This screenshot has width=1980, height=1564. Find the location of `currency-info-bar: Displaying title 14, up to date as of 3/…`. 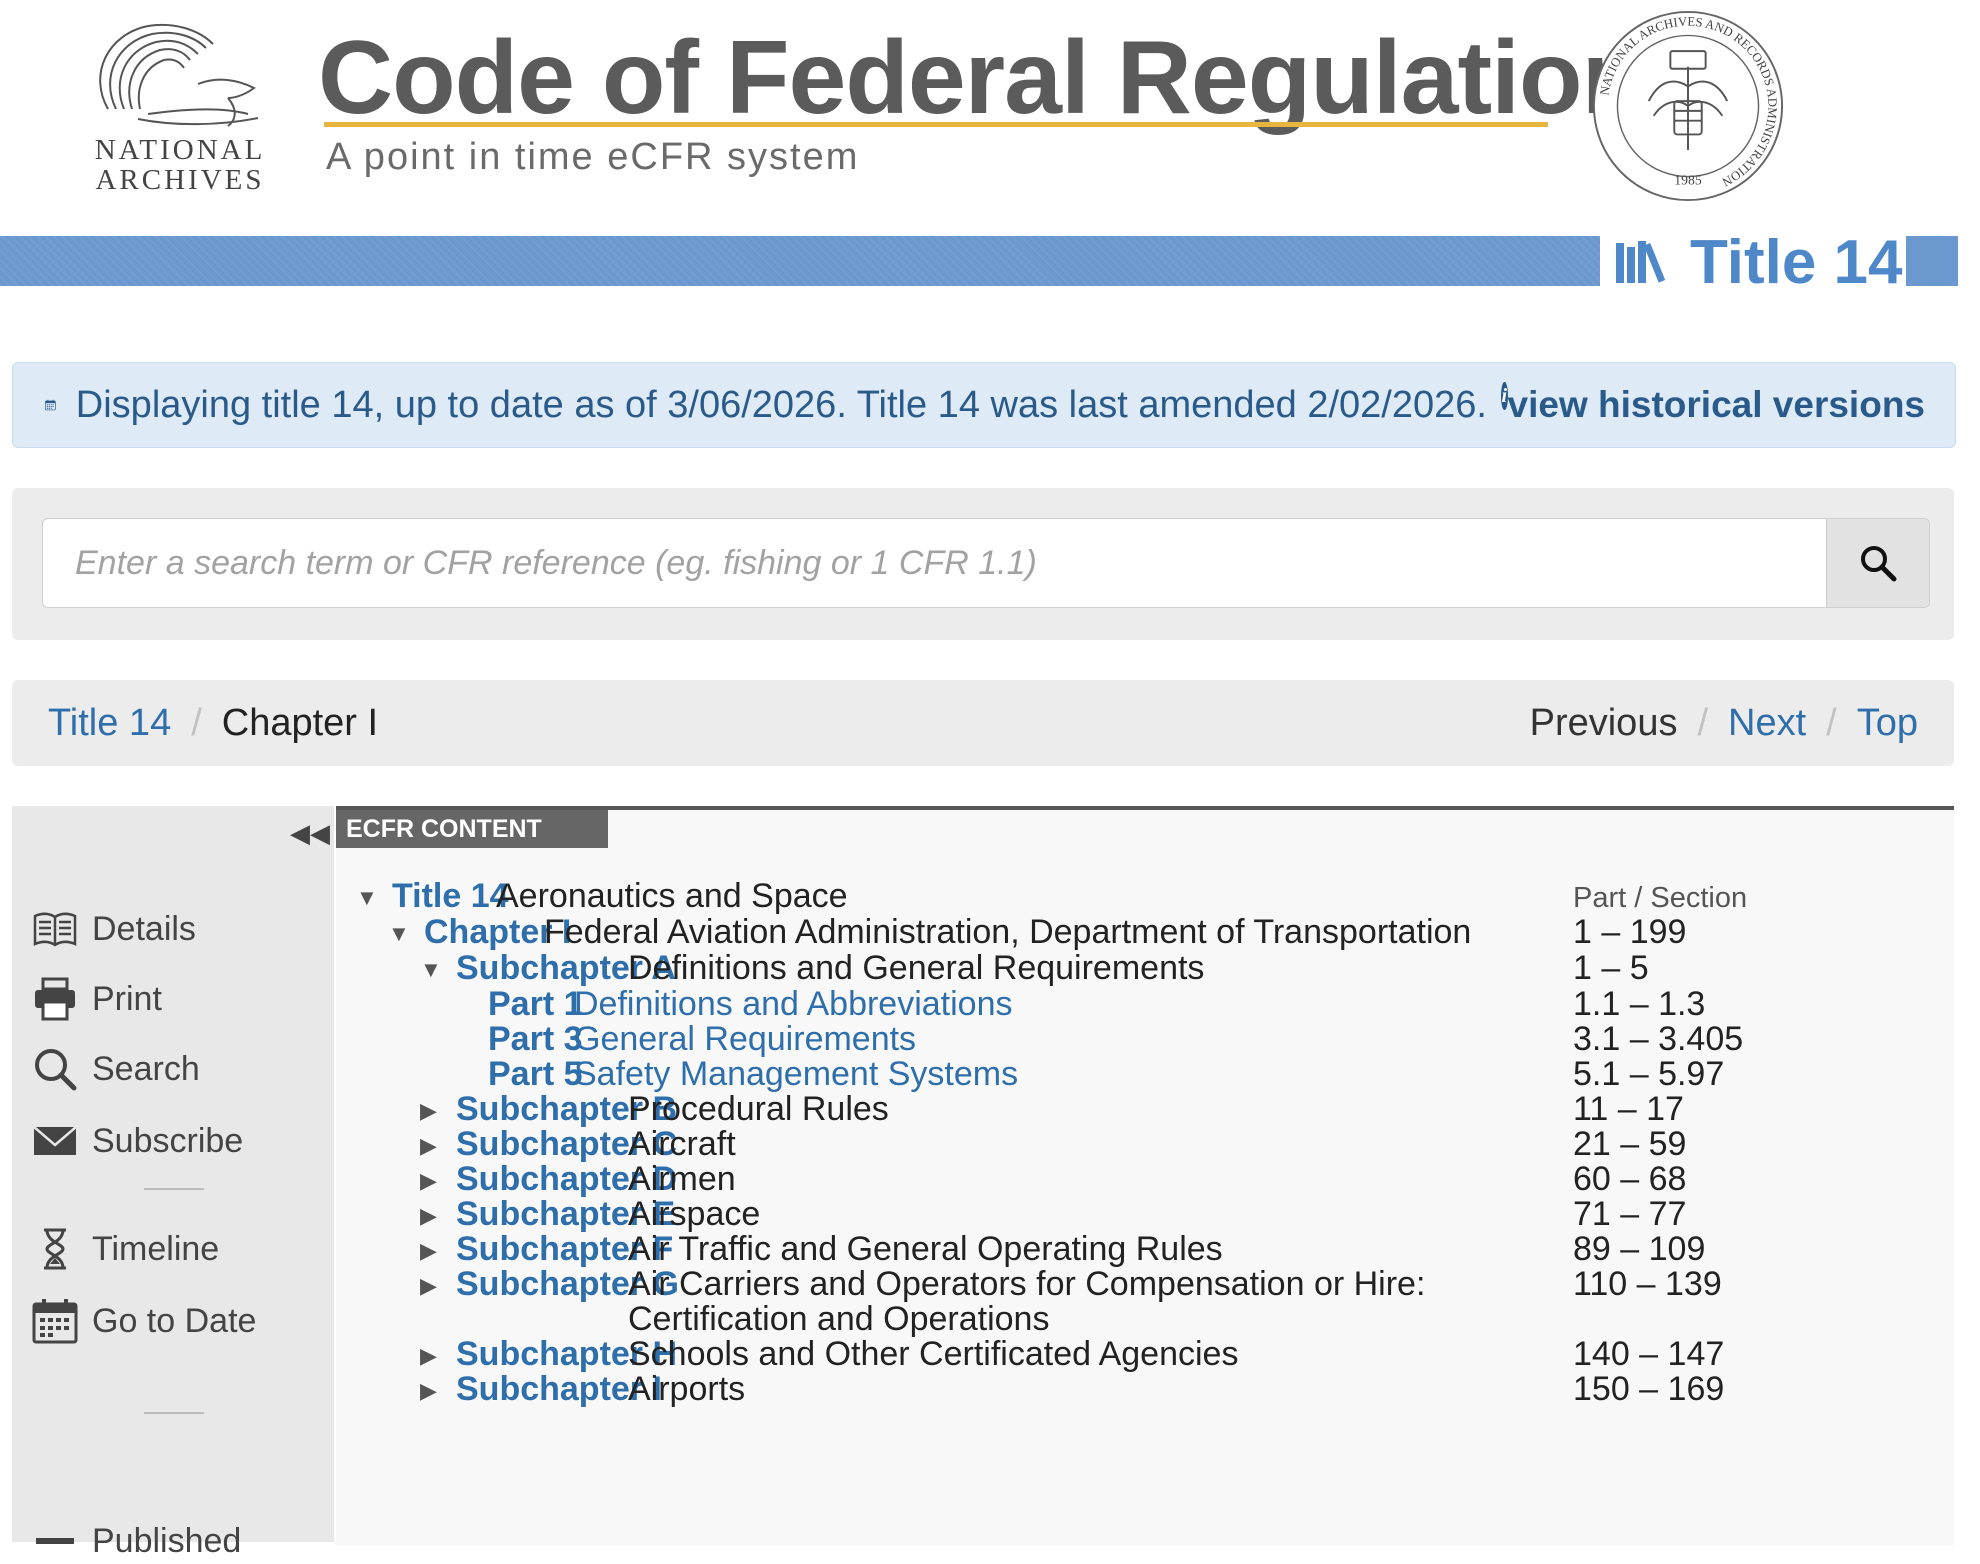

currency-info-bar: Displaying title 14, up to date as of 3/… is located at coordinates (984, 405).